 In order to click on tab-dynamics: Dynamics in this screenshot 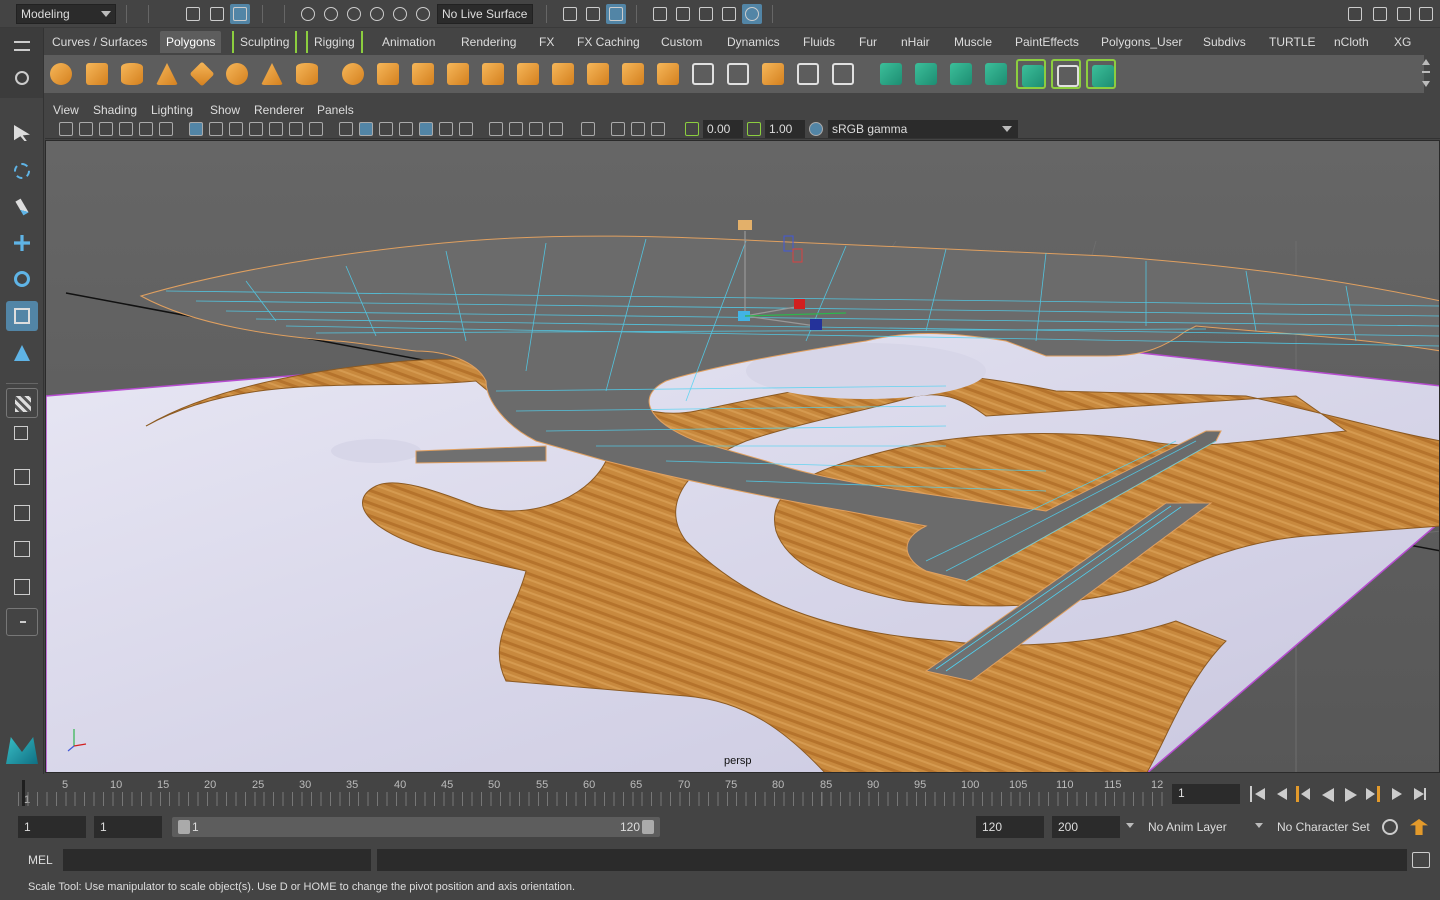, I will do `click(753, 42)`.